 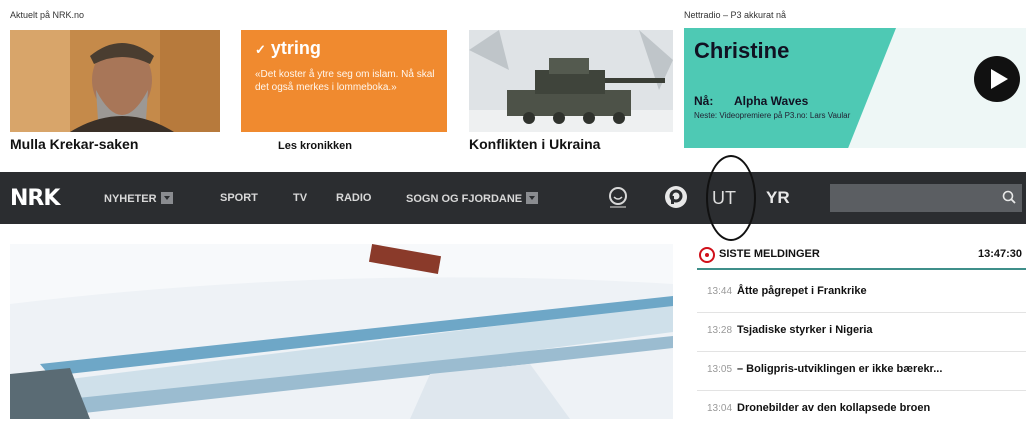 I want to click on news-item: 13:44 Åtte pågrepet i Frankrike, so click(x=861, y=293).